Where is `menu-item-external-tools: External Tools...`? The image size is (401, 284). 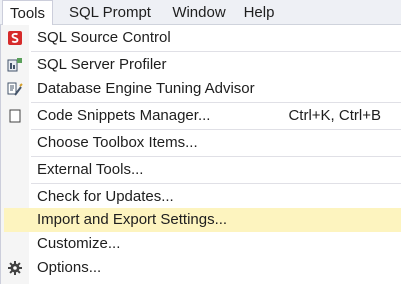 menu-item-external-tools: External Tools... is located at coordinates (201, 170).